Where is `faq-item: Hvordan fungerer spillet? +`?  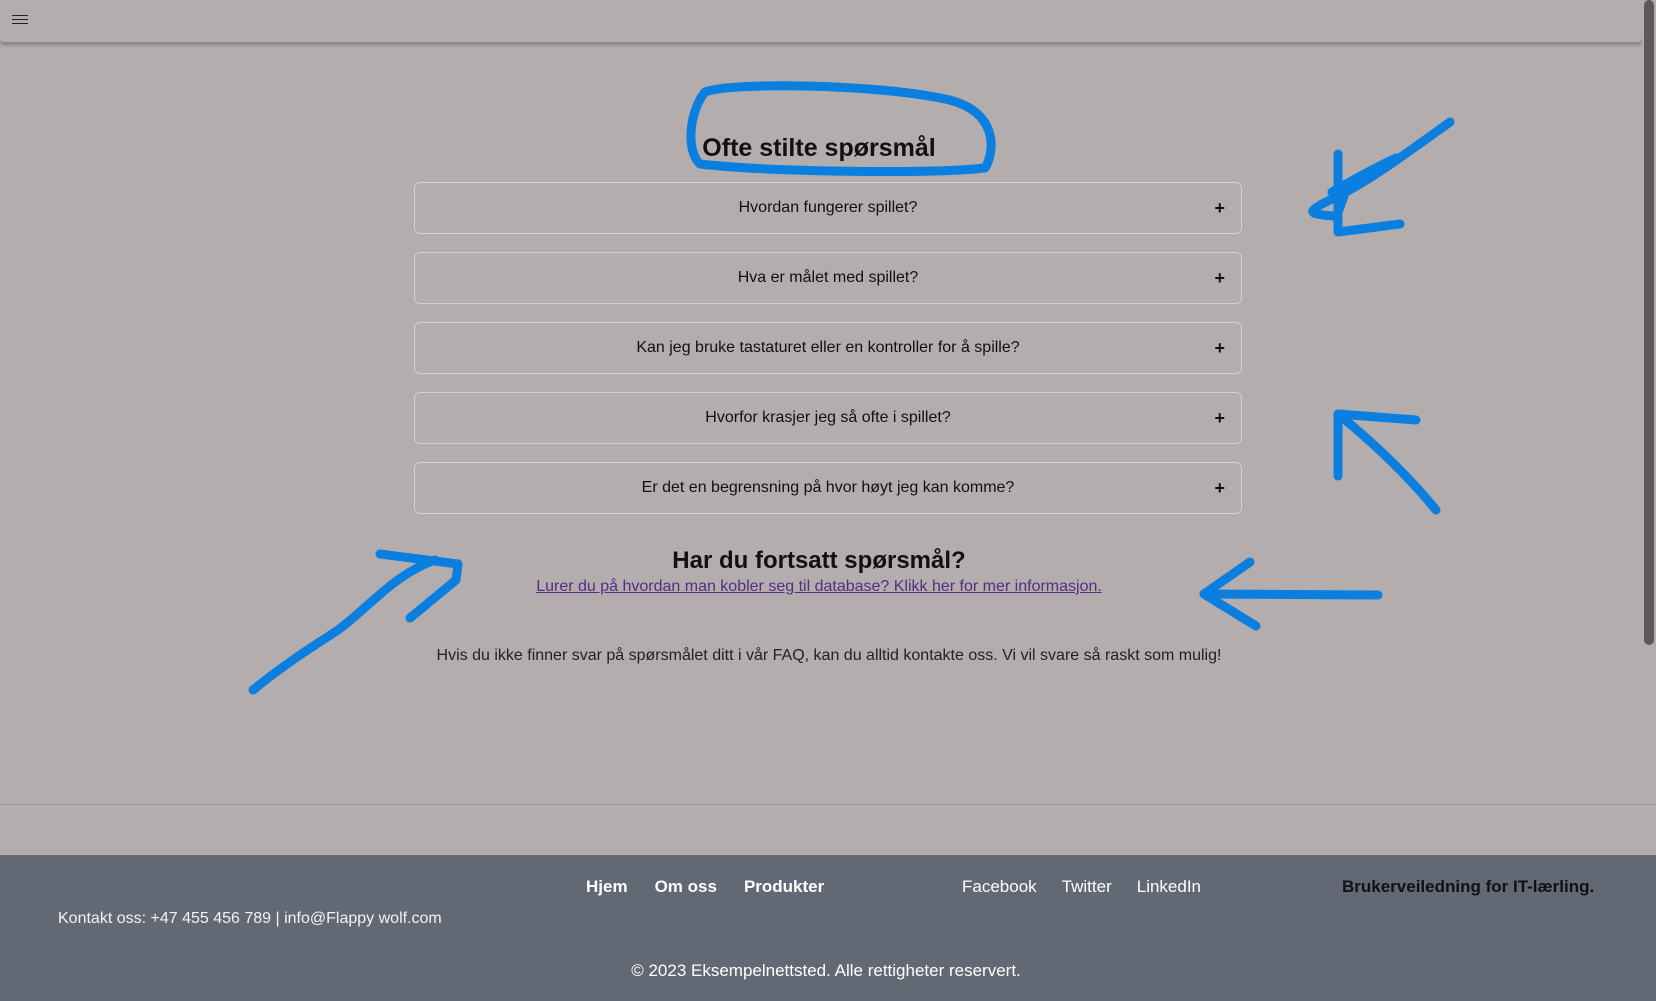
faq-item: Hvordan fungerer spillet? + is located at coordinates (828, 208).